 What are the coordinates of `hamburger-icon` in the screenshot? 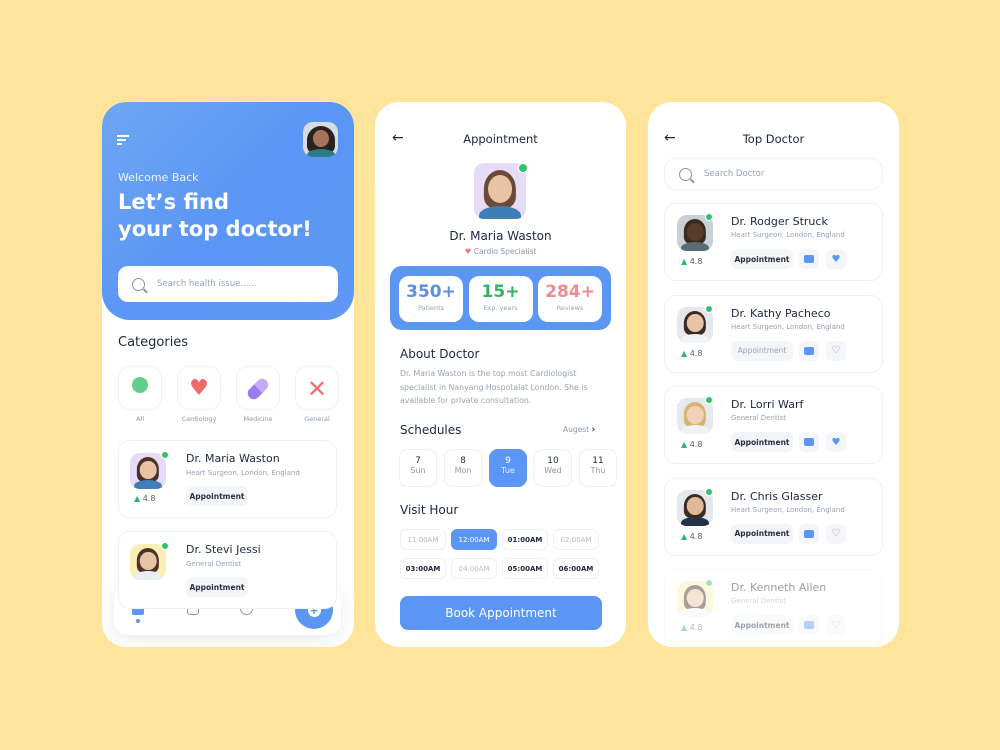 It's located at (123, 140).